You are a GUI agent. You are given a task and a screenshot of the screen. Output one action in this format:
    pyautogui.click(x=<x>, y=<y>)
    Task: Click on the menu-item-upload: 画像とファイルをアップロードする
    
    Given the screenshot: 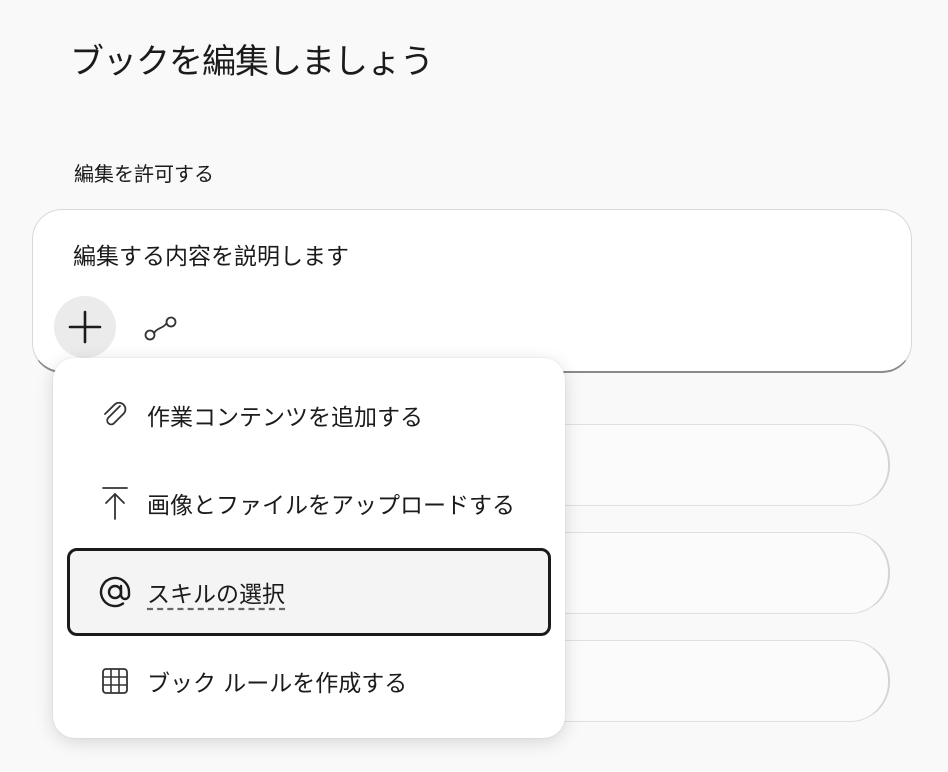 What is the action you would take?
    pyautogui.click(x=309, y=503)
    